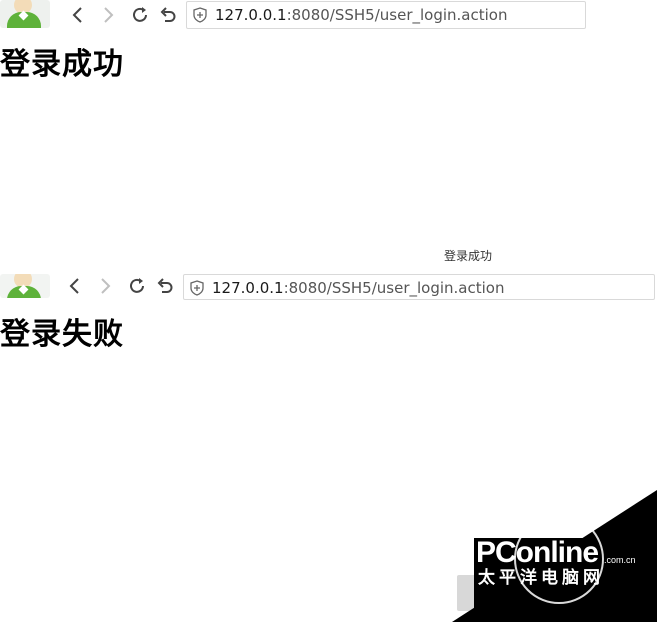 The height and width of the screenshot is (622, 657). What do you see at coordinates (537, 552) in the screenshot?
I see `watermark-brand: PConline` at bounding box center [537, 552].